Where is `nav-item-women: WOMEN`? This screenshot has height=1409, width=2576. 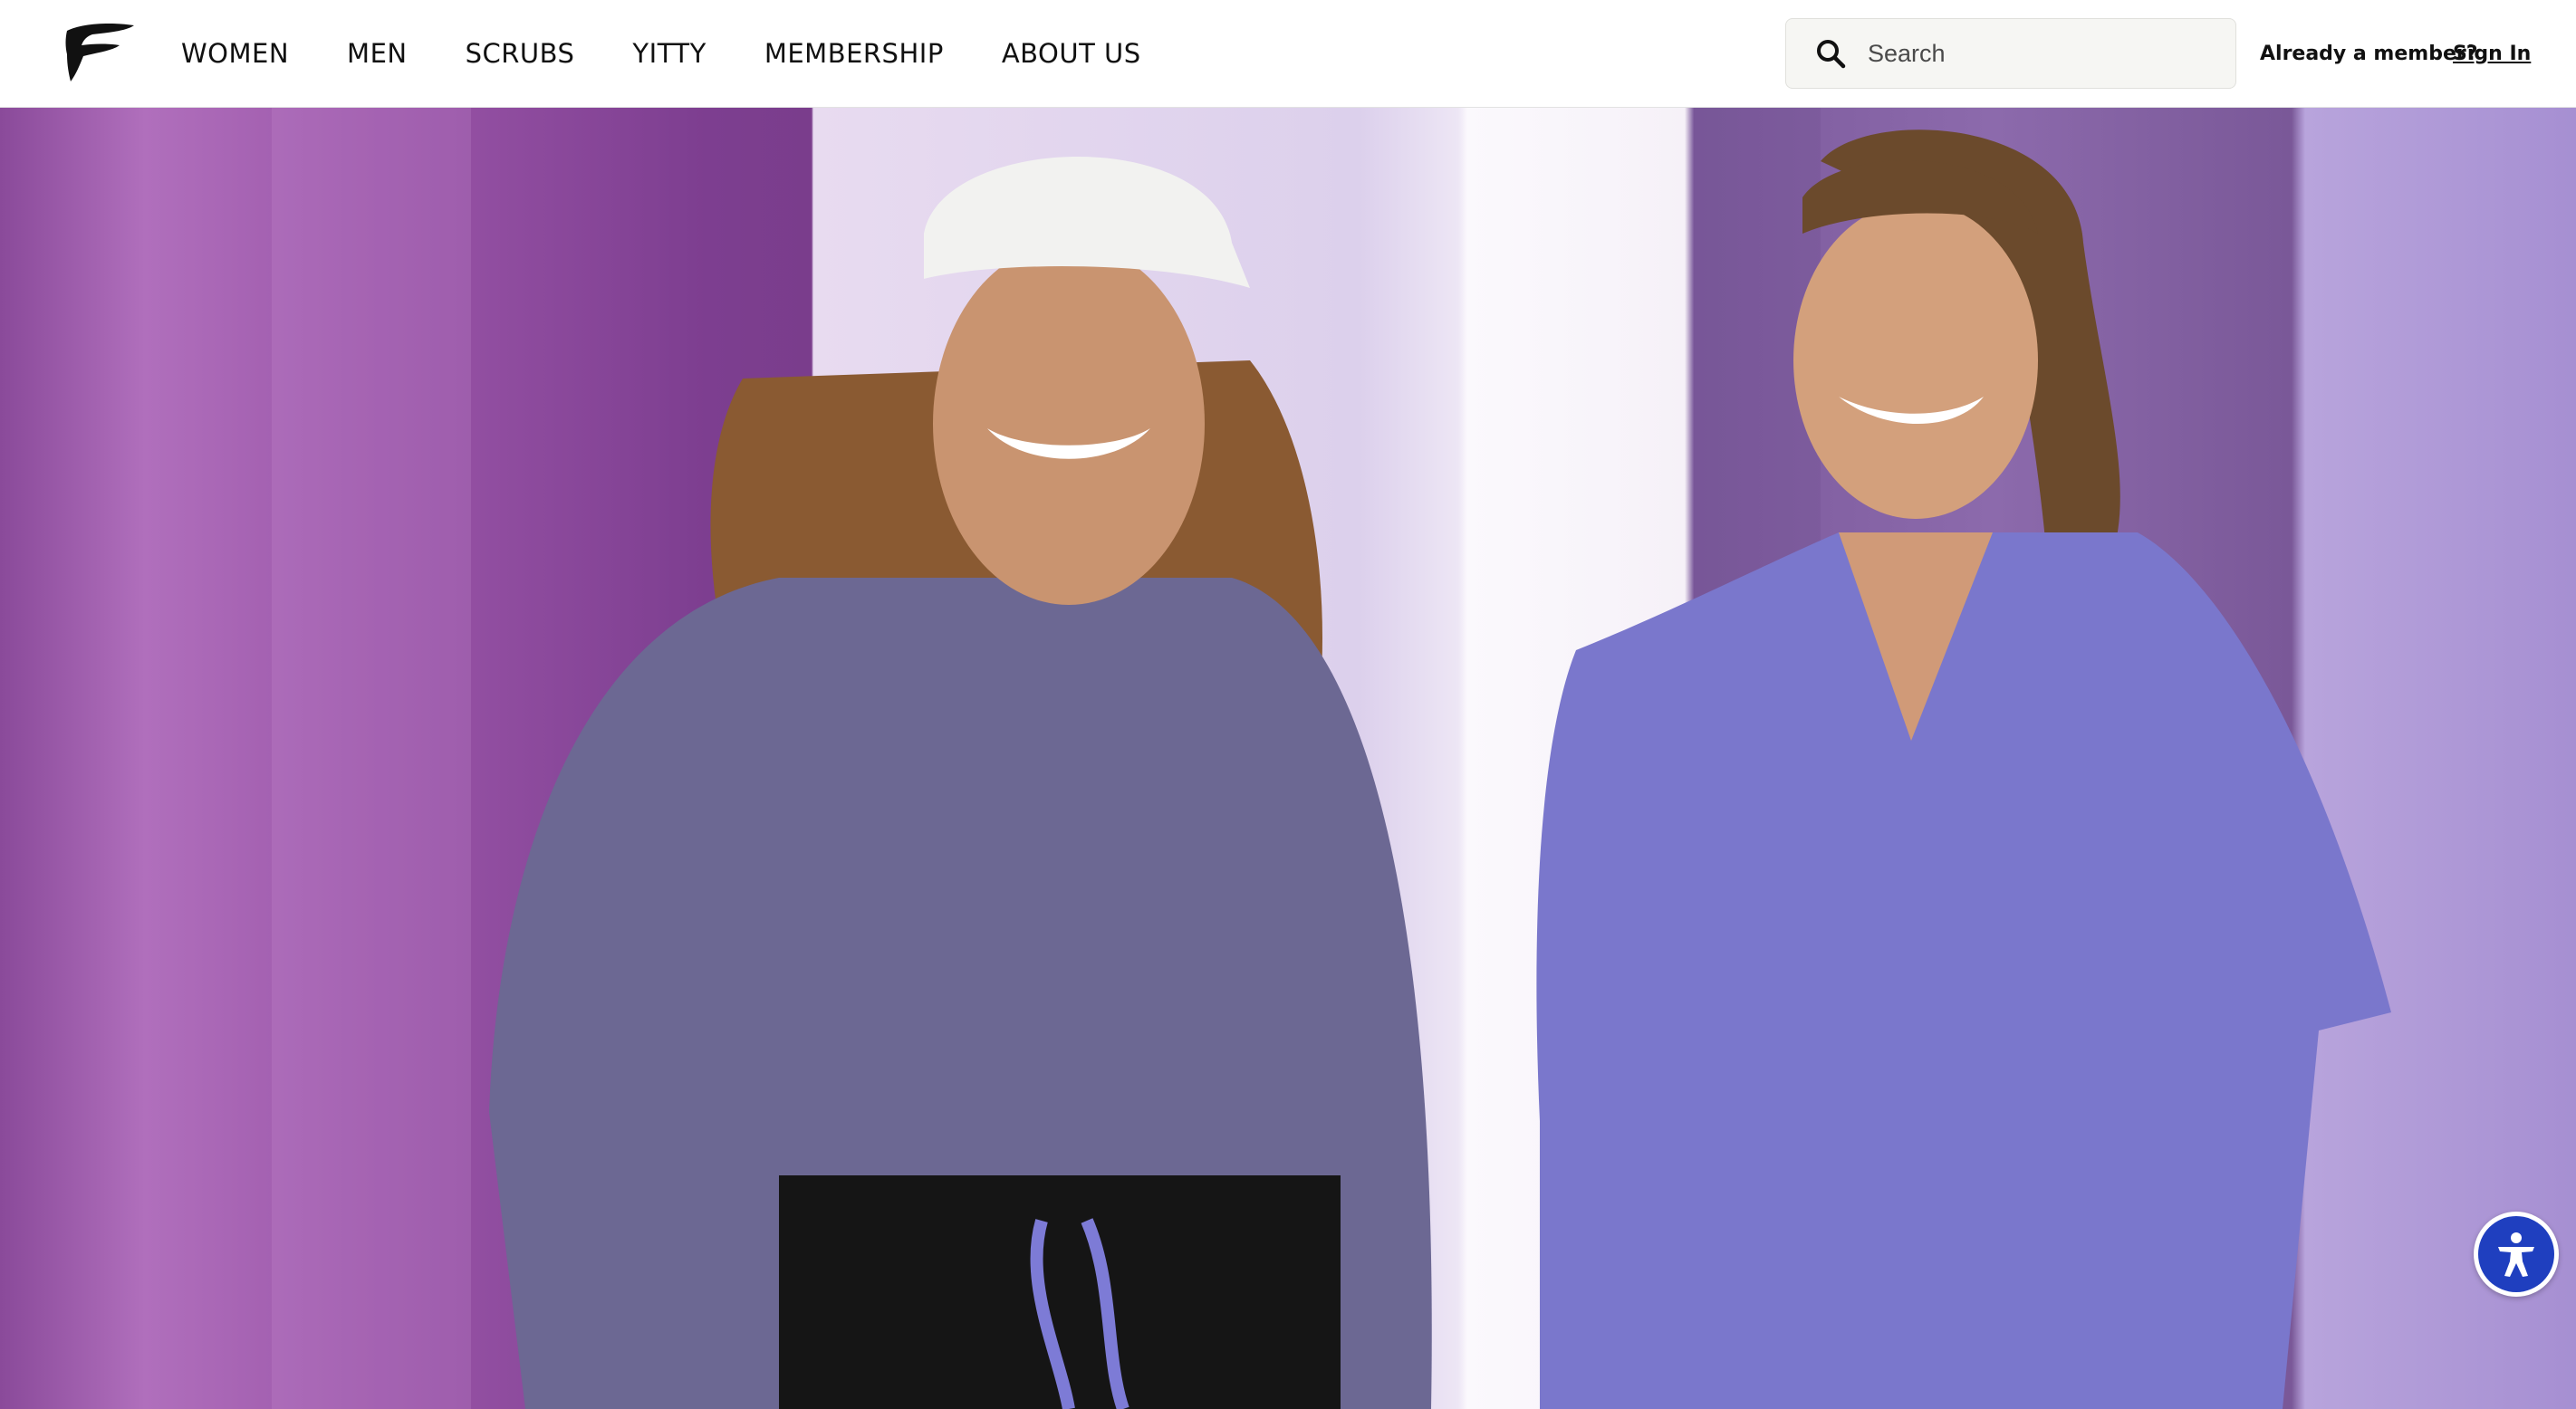 nav-item-women: WOMEN is located at coordinates (235, 53).